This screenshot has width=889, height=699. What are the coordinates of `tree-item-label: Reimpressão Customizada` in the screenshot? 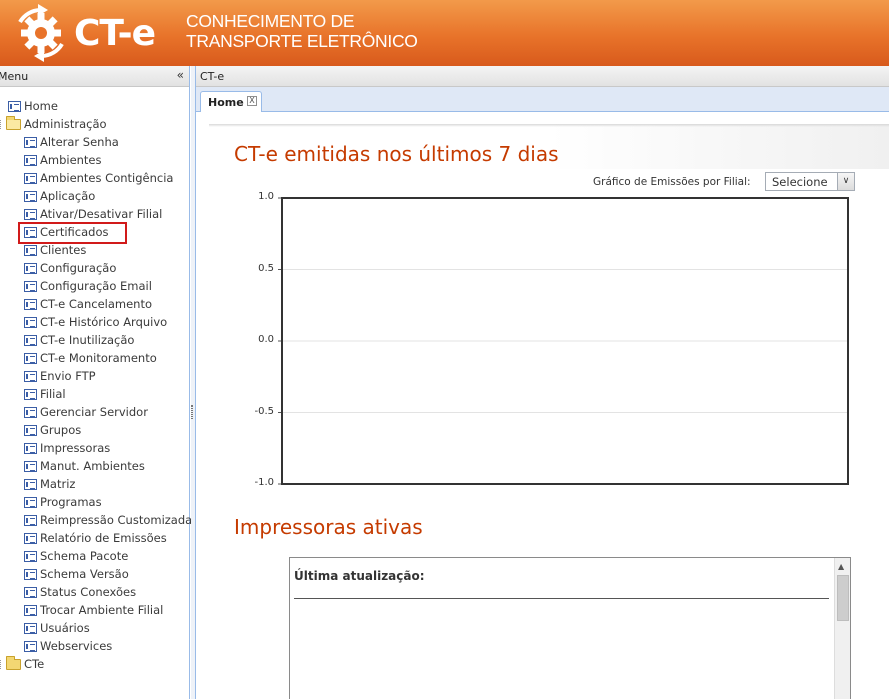 It's located at (116, 520).